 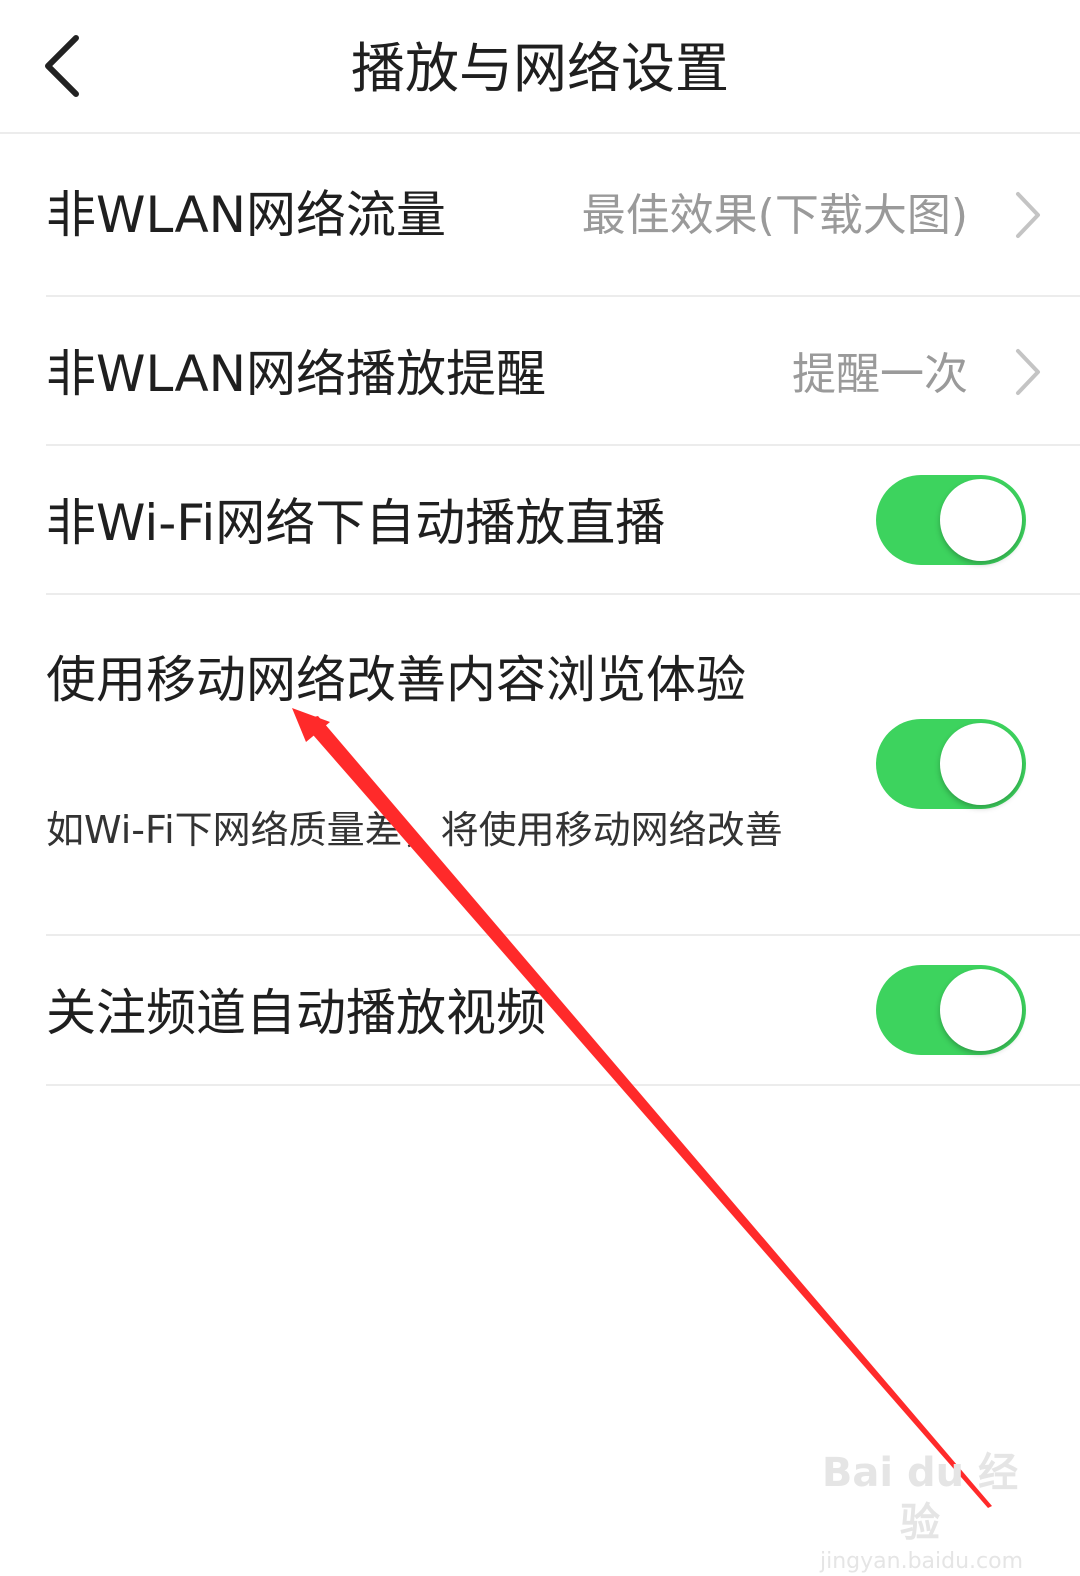 I want to click on setting-non-wlan-traffic: 非WLAN网络流量 最佳效果(下载大图), so click(x=563, y=215).